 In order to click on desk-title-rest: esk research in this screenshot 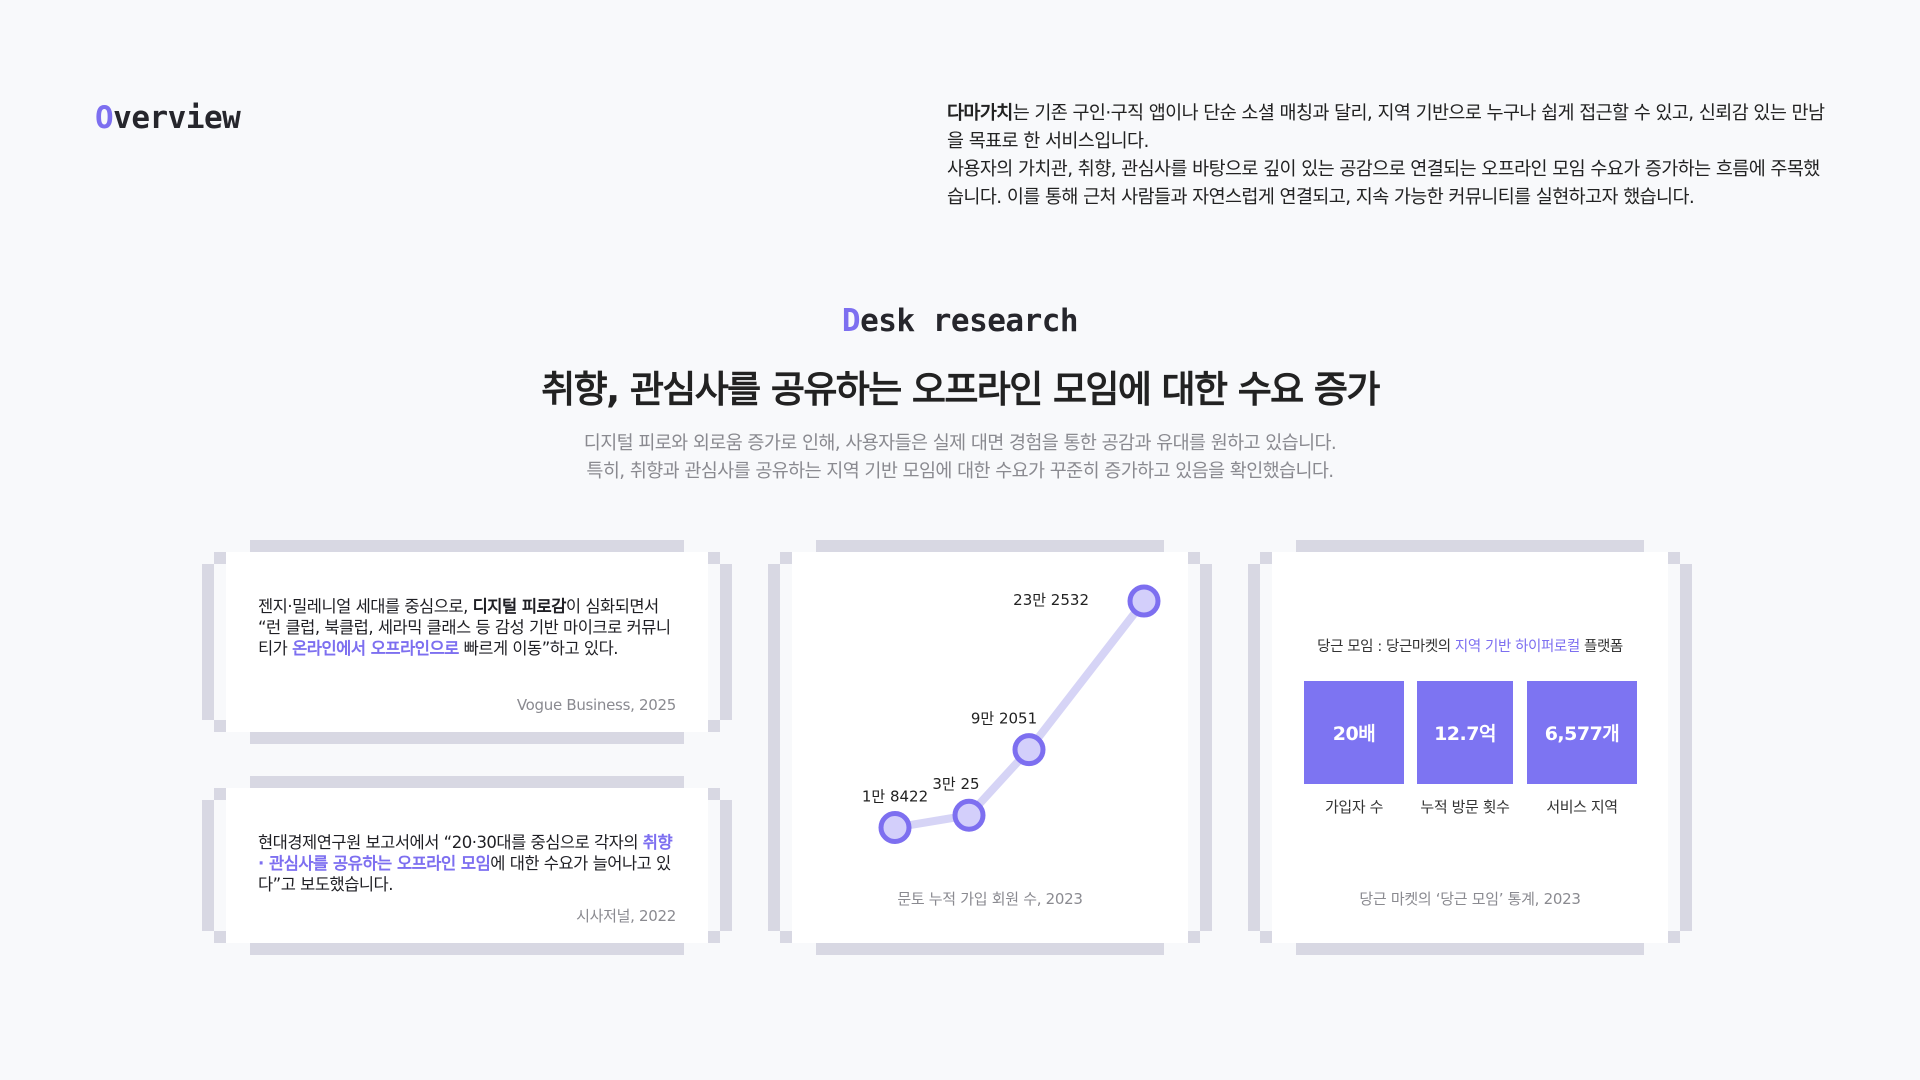, I will do `click(969, 321)`.